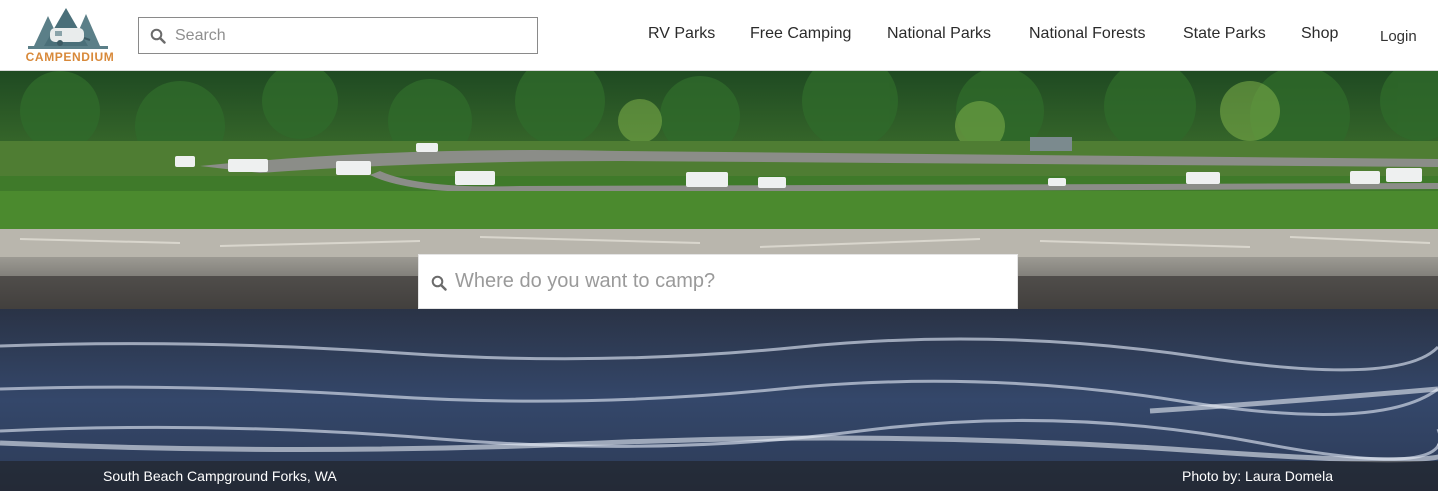  What do you see at coordinates (733, 281) in the screenshot?
I see `hero-search-input` at bounding box center [733, 281].